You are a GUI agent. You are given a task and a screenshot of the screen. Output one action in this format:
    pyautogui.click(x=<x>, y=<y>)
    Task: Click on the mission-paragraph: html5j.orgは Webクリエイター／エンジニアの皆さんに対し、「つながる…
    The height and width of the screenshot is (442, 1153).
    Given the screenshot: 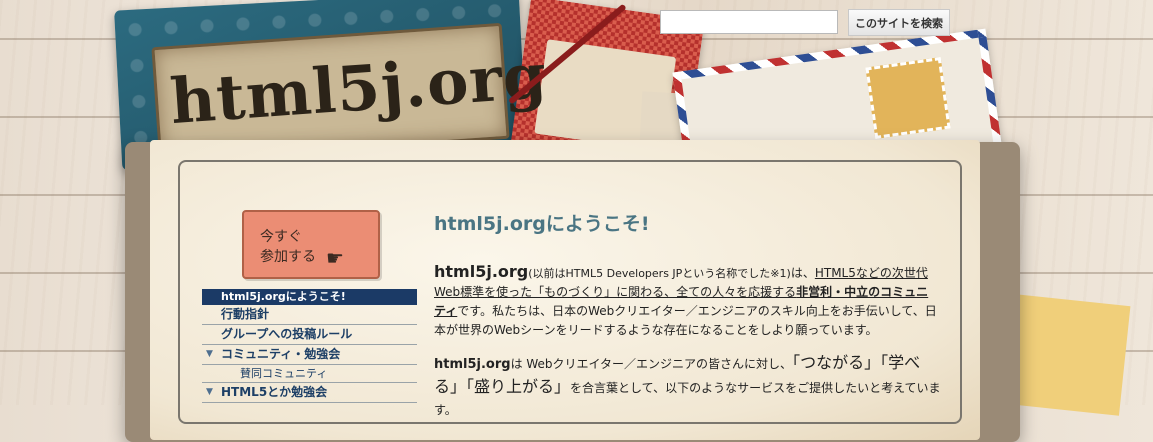 What is the action you would take?
    pyautogui.click(x=689, y=386)
    